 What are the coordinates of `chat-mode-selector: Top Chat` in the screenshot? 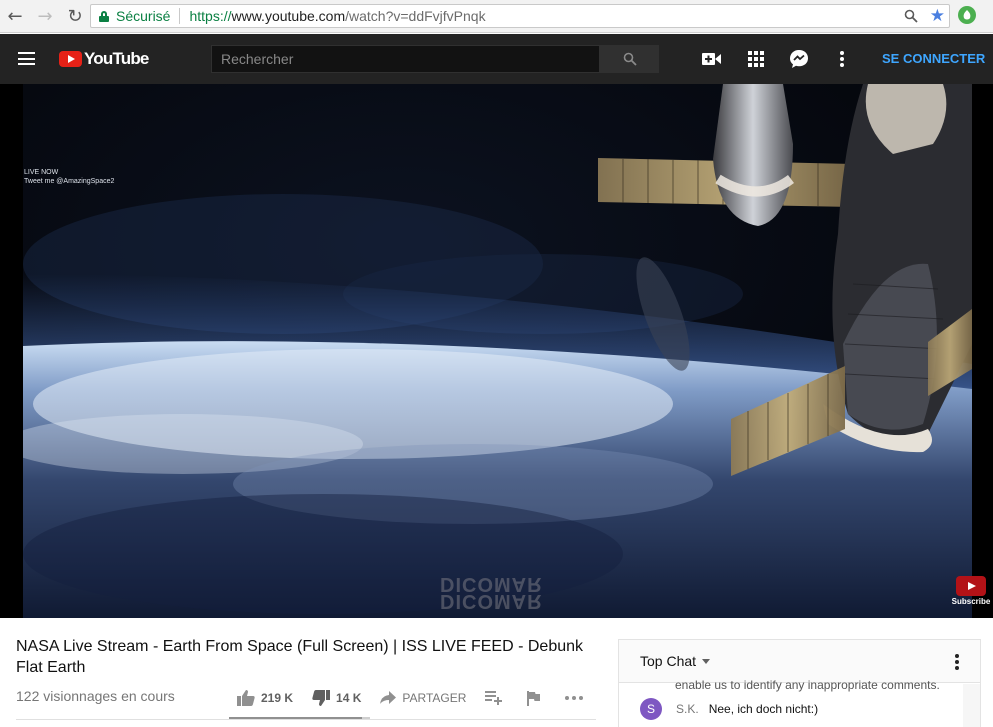 It's located at (668, 661).